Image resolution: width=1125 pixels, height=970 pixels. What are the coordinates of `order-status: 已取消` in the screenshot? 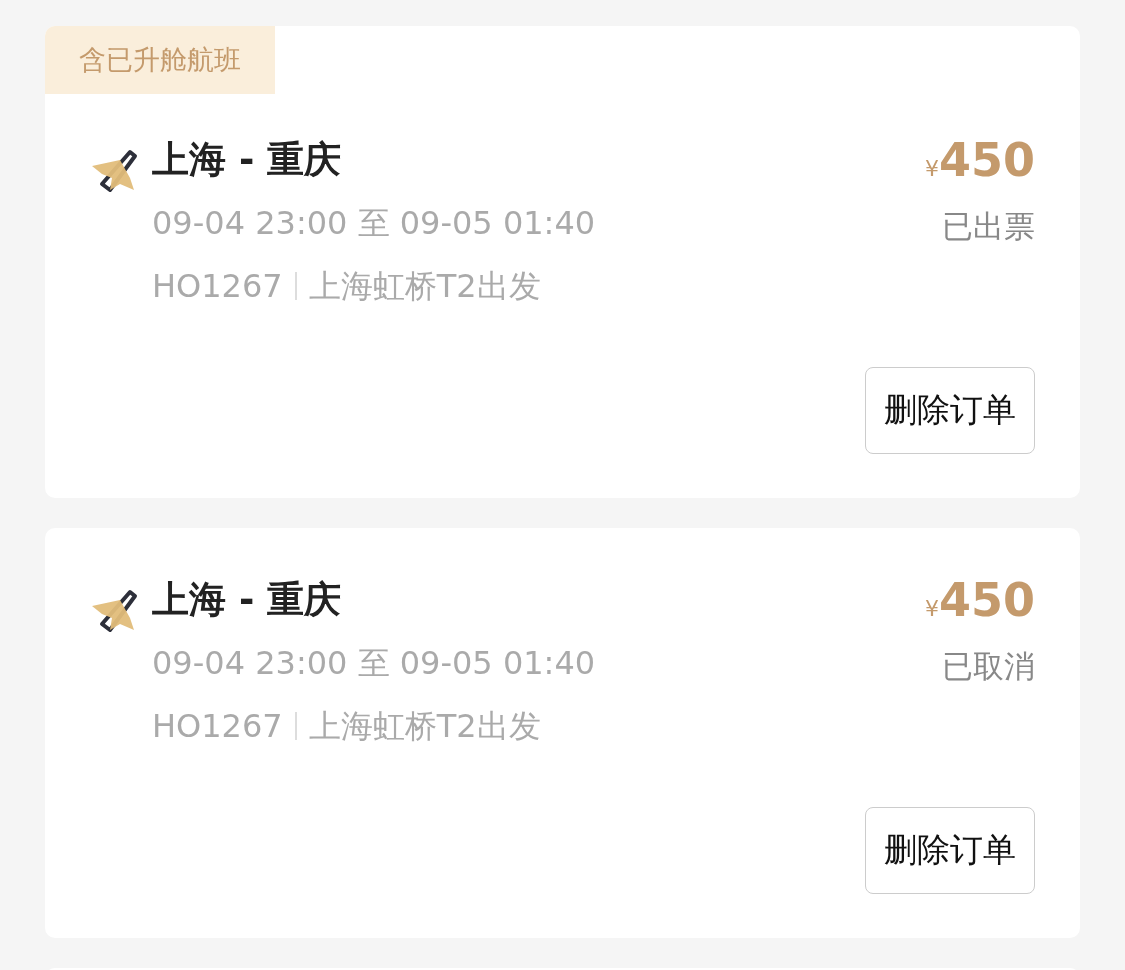 It's located at (988, 666).